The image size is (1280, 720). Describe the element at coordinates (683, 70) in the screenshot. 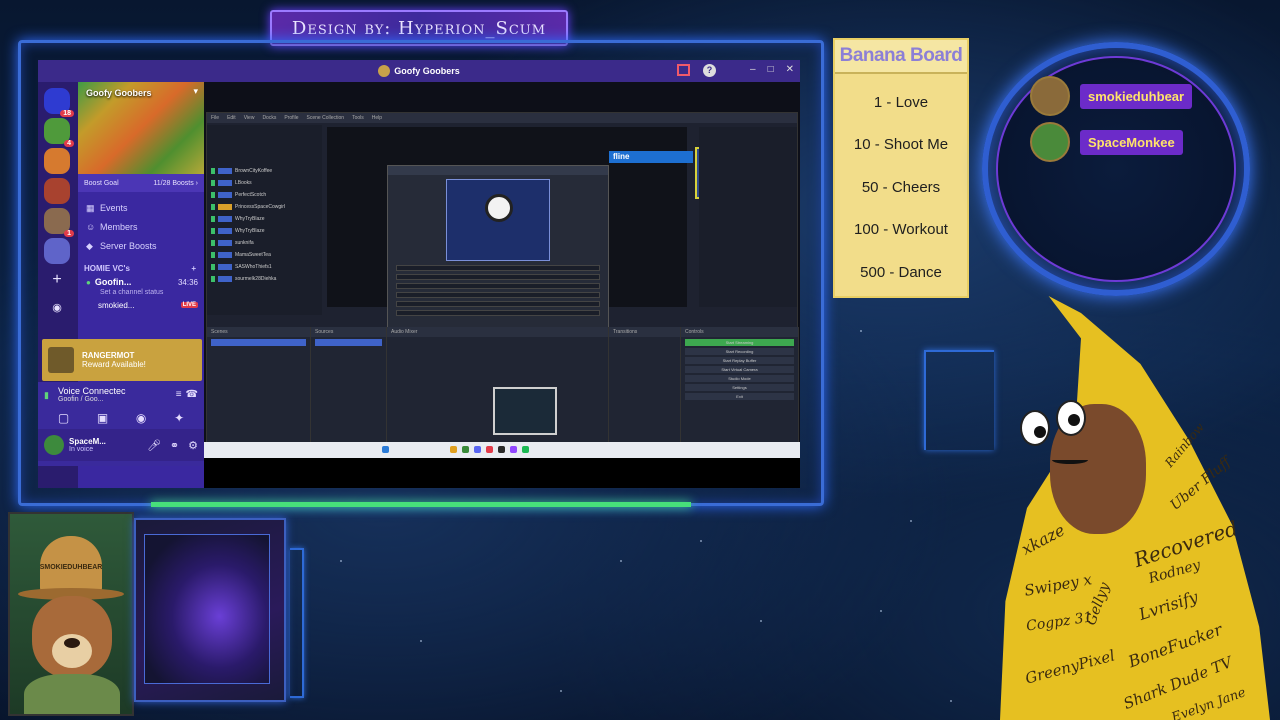

I see `inbox-icon` at that location.